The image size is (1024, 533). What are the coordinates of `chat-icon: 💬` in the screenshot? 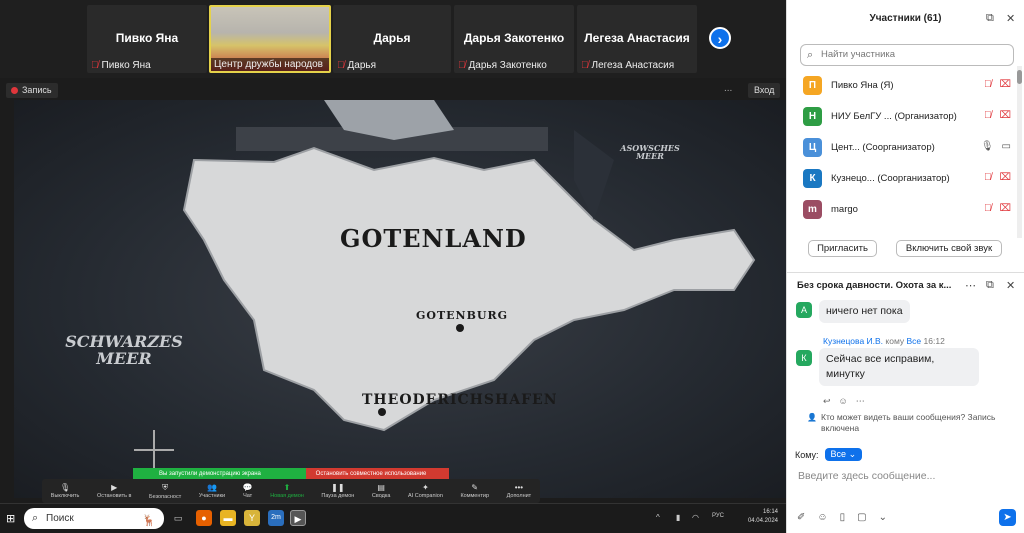 It's located at (247, 487).